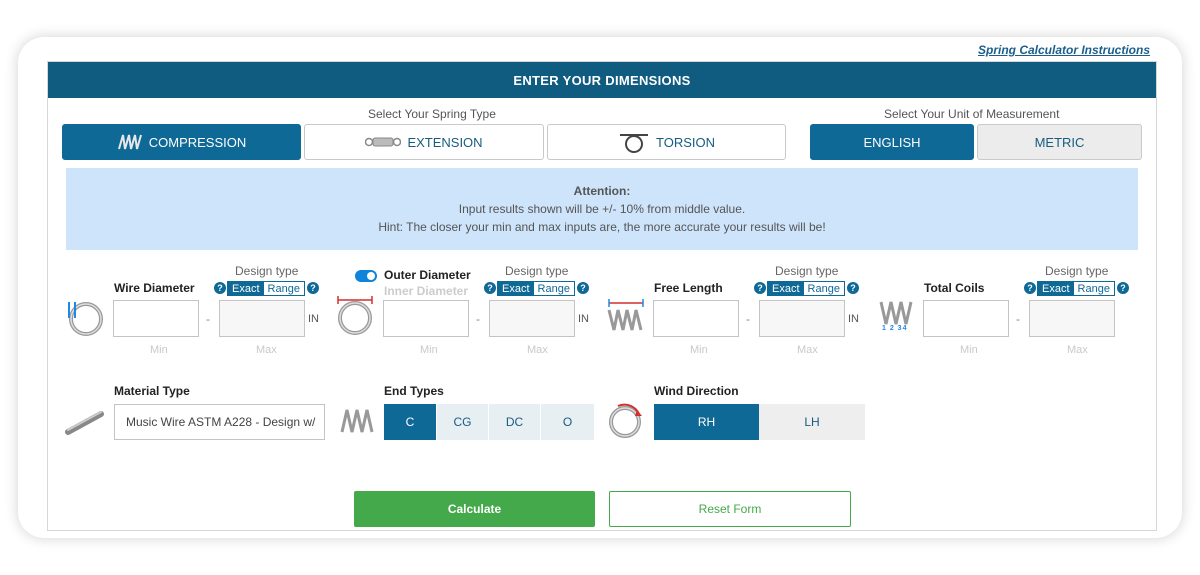  Describe the element at coordinates (85, 319) in the screenshot. I see `wire-diameter-icon` at that location.